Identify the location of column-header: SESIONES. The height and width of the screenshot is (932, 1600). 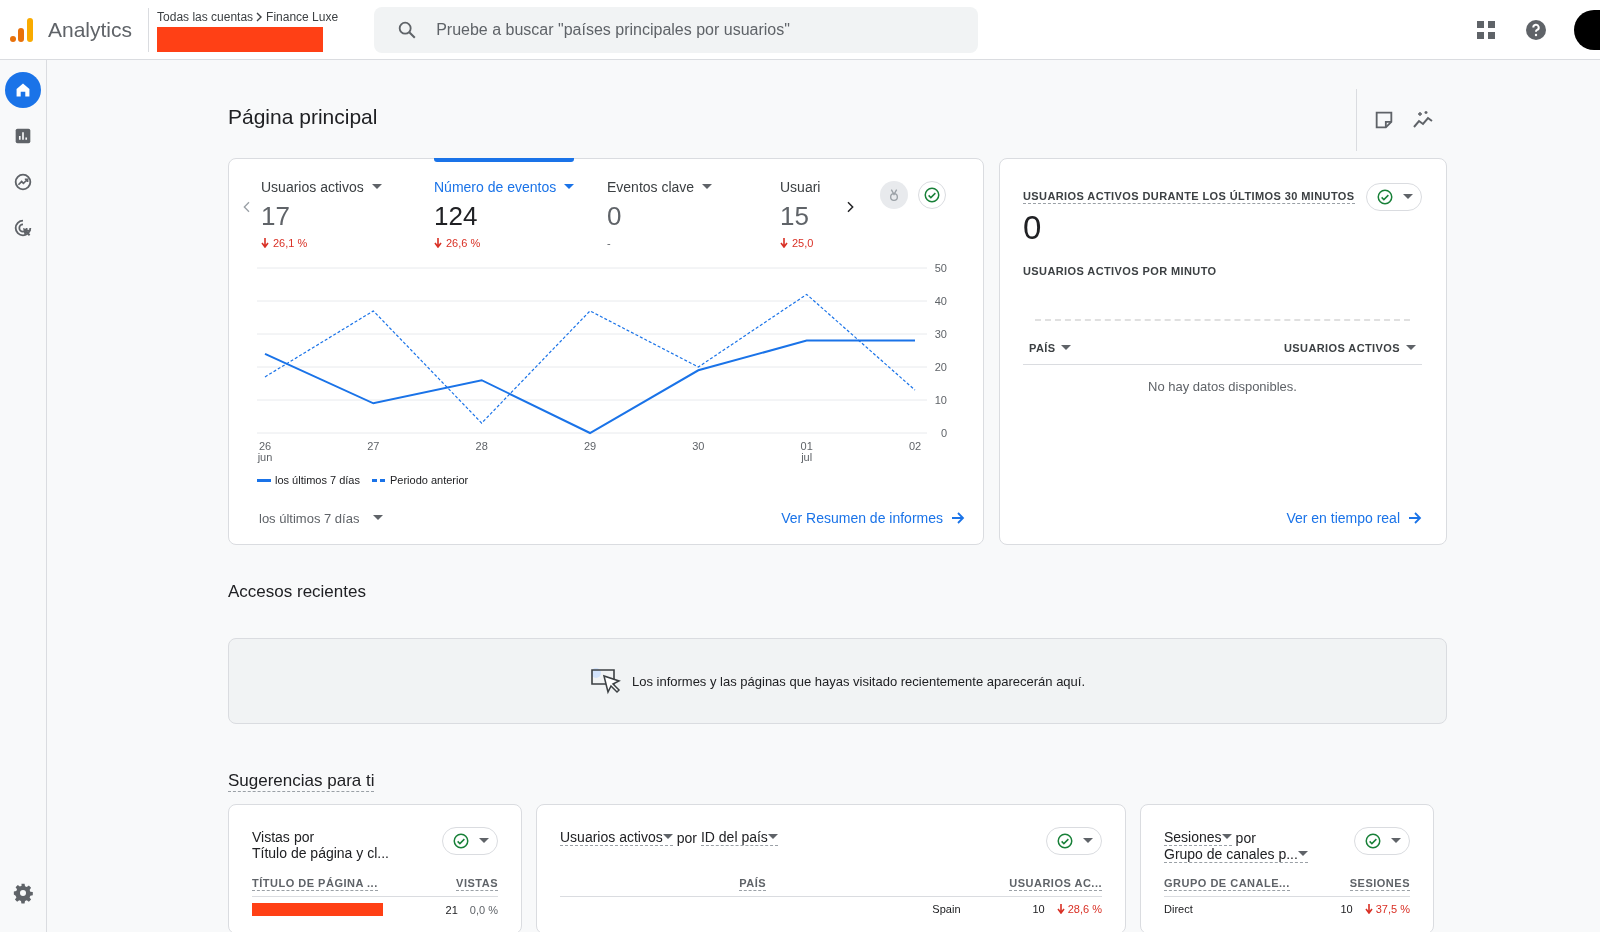
(1379, 884).